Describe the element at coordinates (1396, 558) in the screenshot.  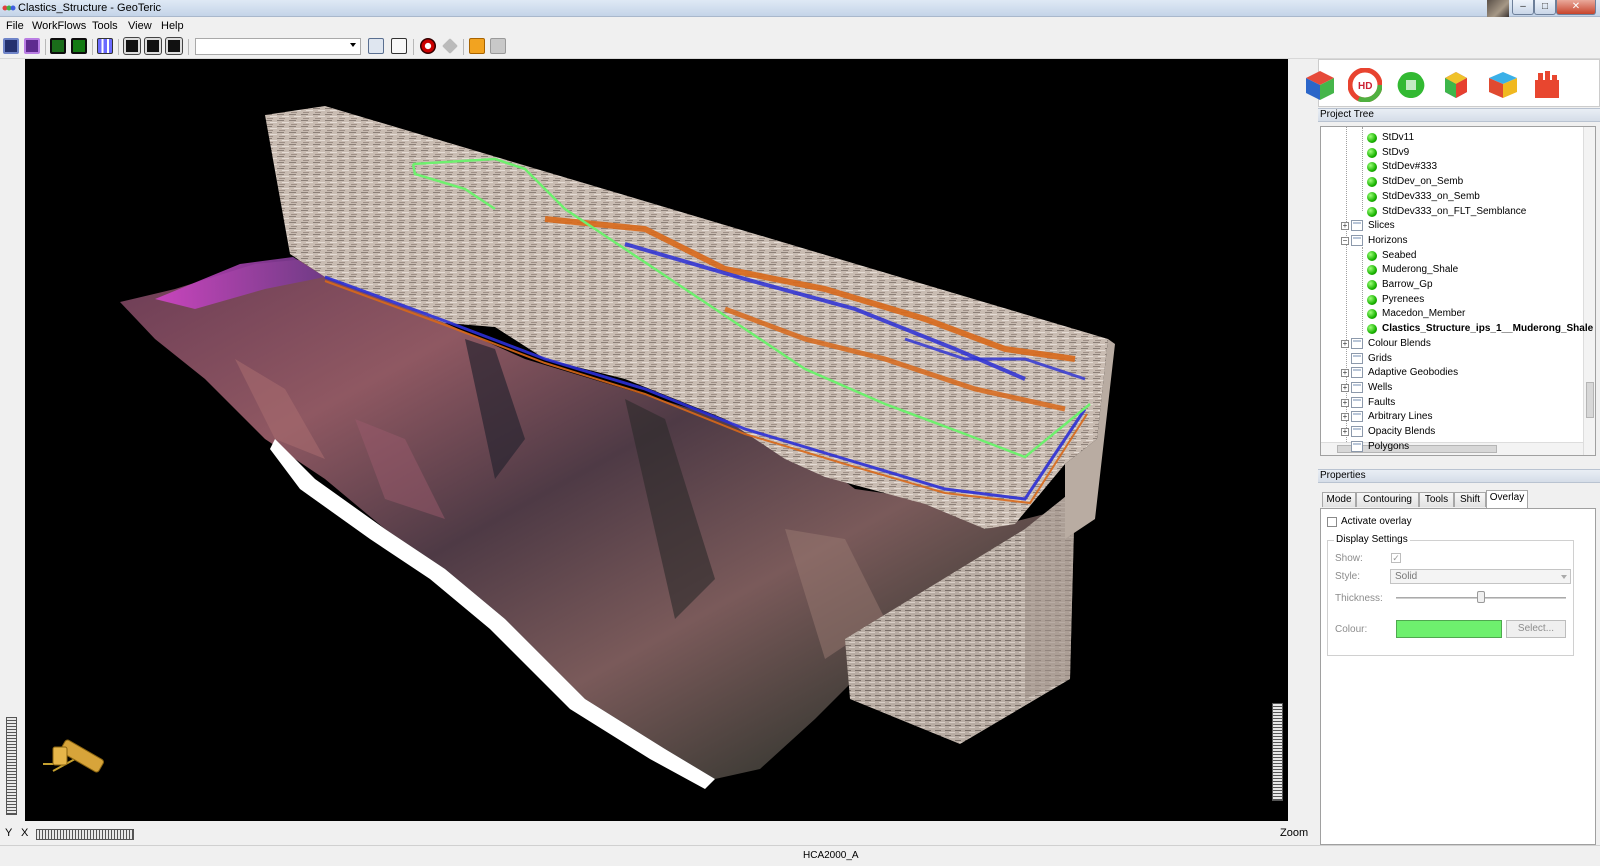
I see `show-checkbox: ✓` at that location.